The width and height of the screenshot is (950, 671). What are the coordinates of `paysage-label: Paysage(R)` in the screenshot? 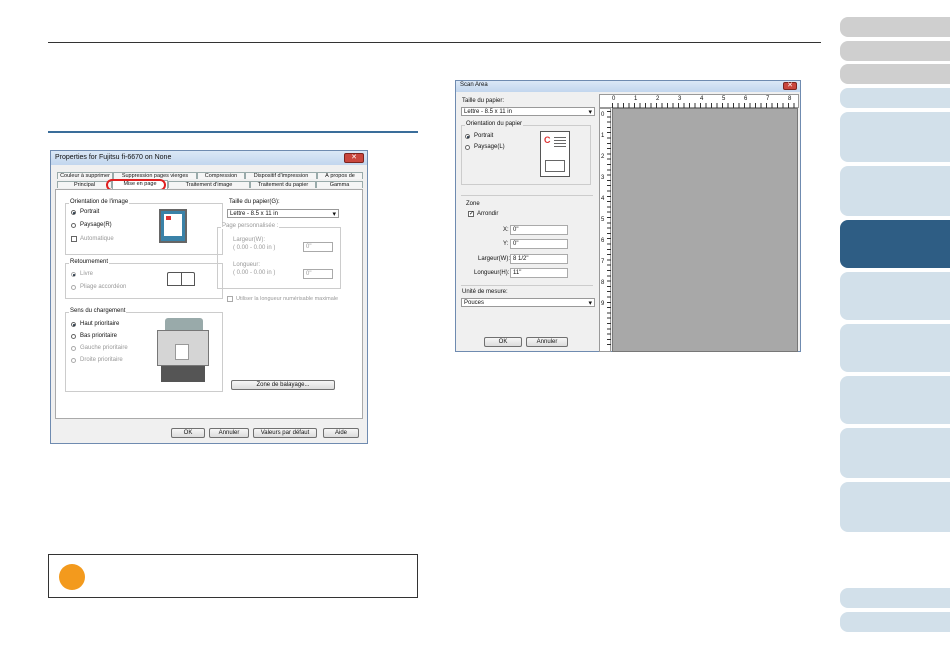 It's located at (96, 225).